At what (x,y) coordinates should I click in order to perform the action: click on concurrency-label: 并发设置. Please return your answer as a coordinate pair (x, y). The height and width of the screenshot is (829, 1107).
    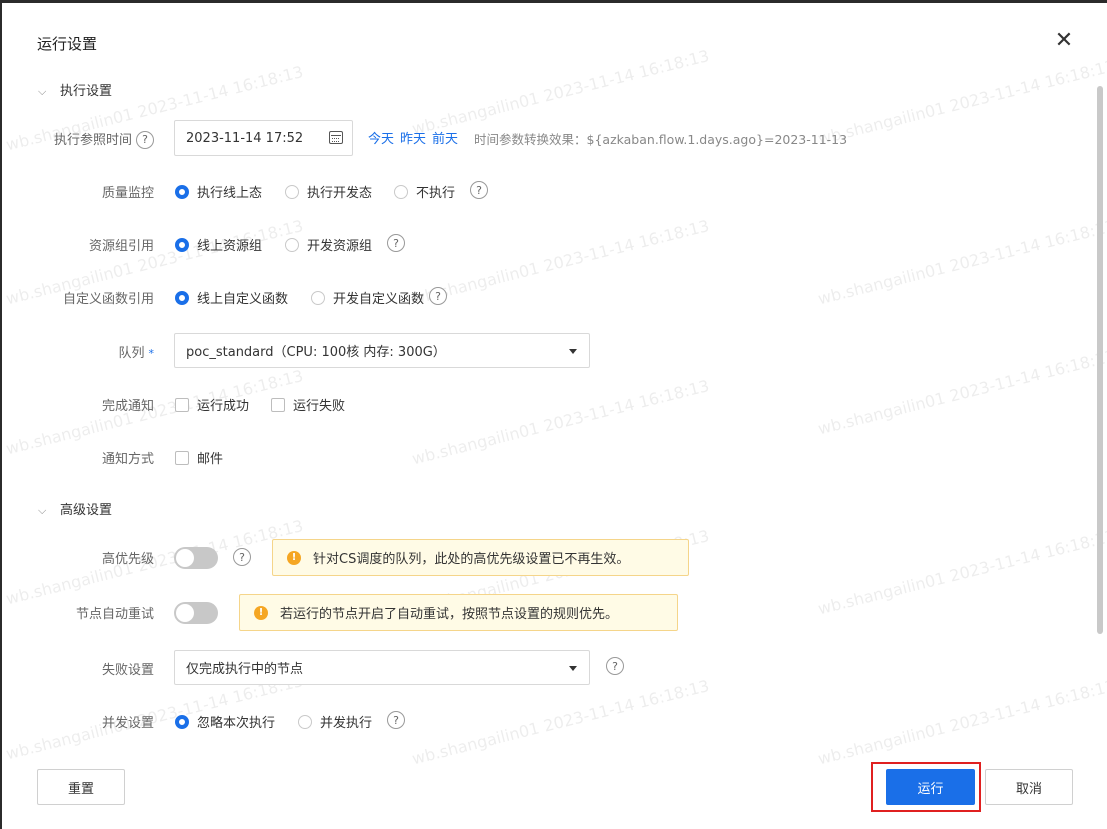
    Looking at the image, I should click on (127, 723).